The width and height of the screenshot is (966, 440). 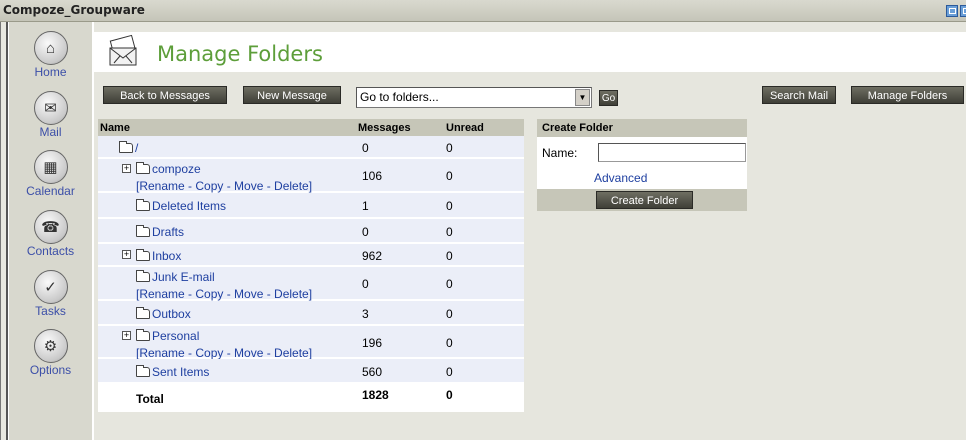 I want to click on folder-link: Sent Items, so click(x=172, y=372).